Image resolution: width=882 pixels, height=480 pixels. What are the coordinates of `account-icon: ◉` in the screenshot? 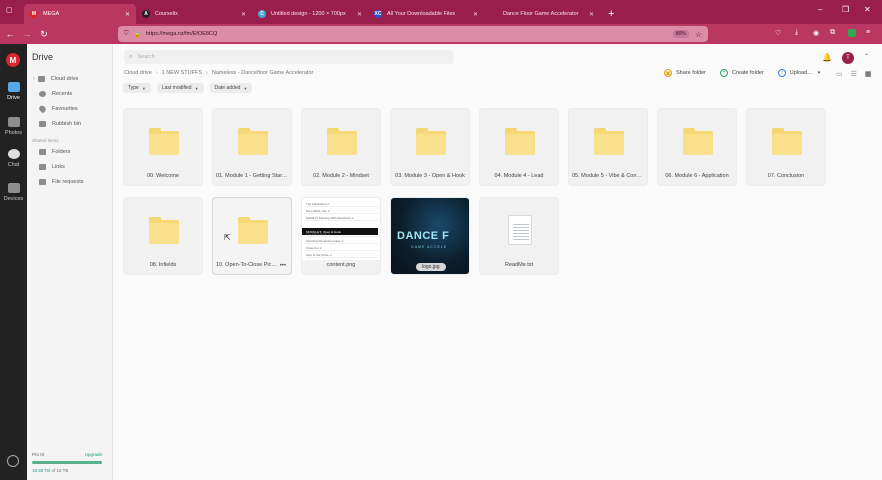 It's located at (816, 33).